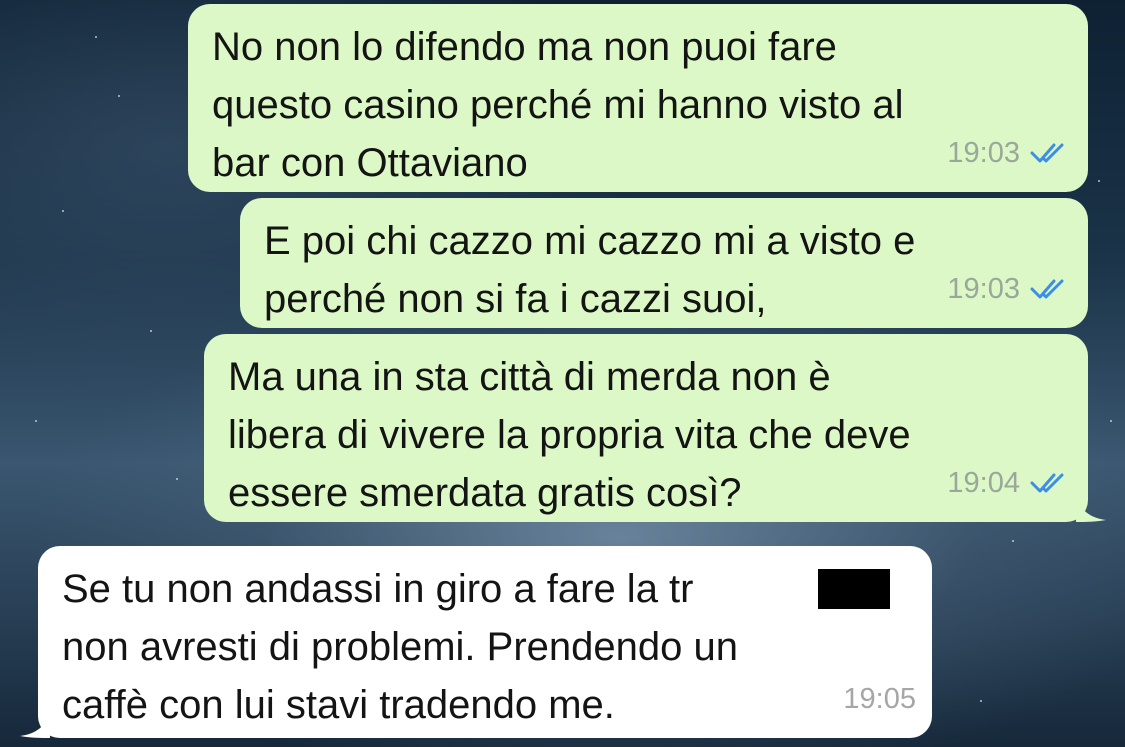 The image size is (1125, 747). What do you see at coordinates (983, 483) in the screenshot?
I see `message-time: 19:04` at bounding box center [983, 483].